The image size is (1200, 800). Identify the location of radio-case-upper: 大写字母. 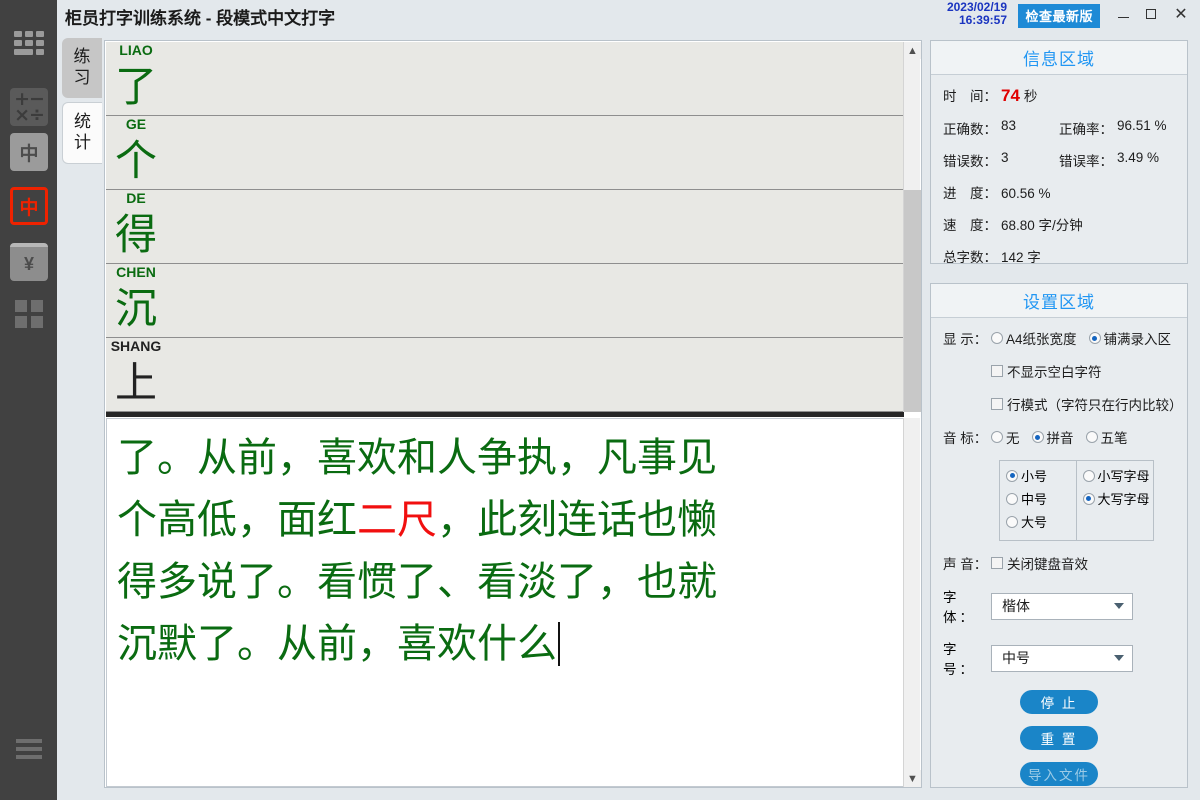
(1118, 498).